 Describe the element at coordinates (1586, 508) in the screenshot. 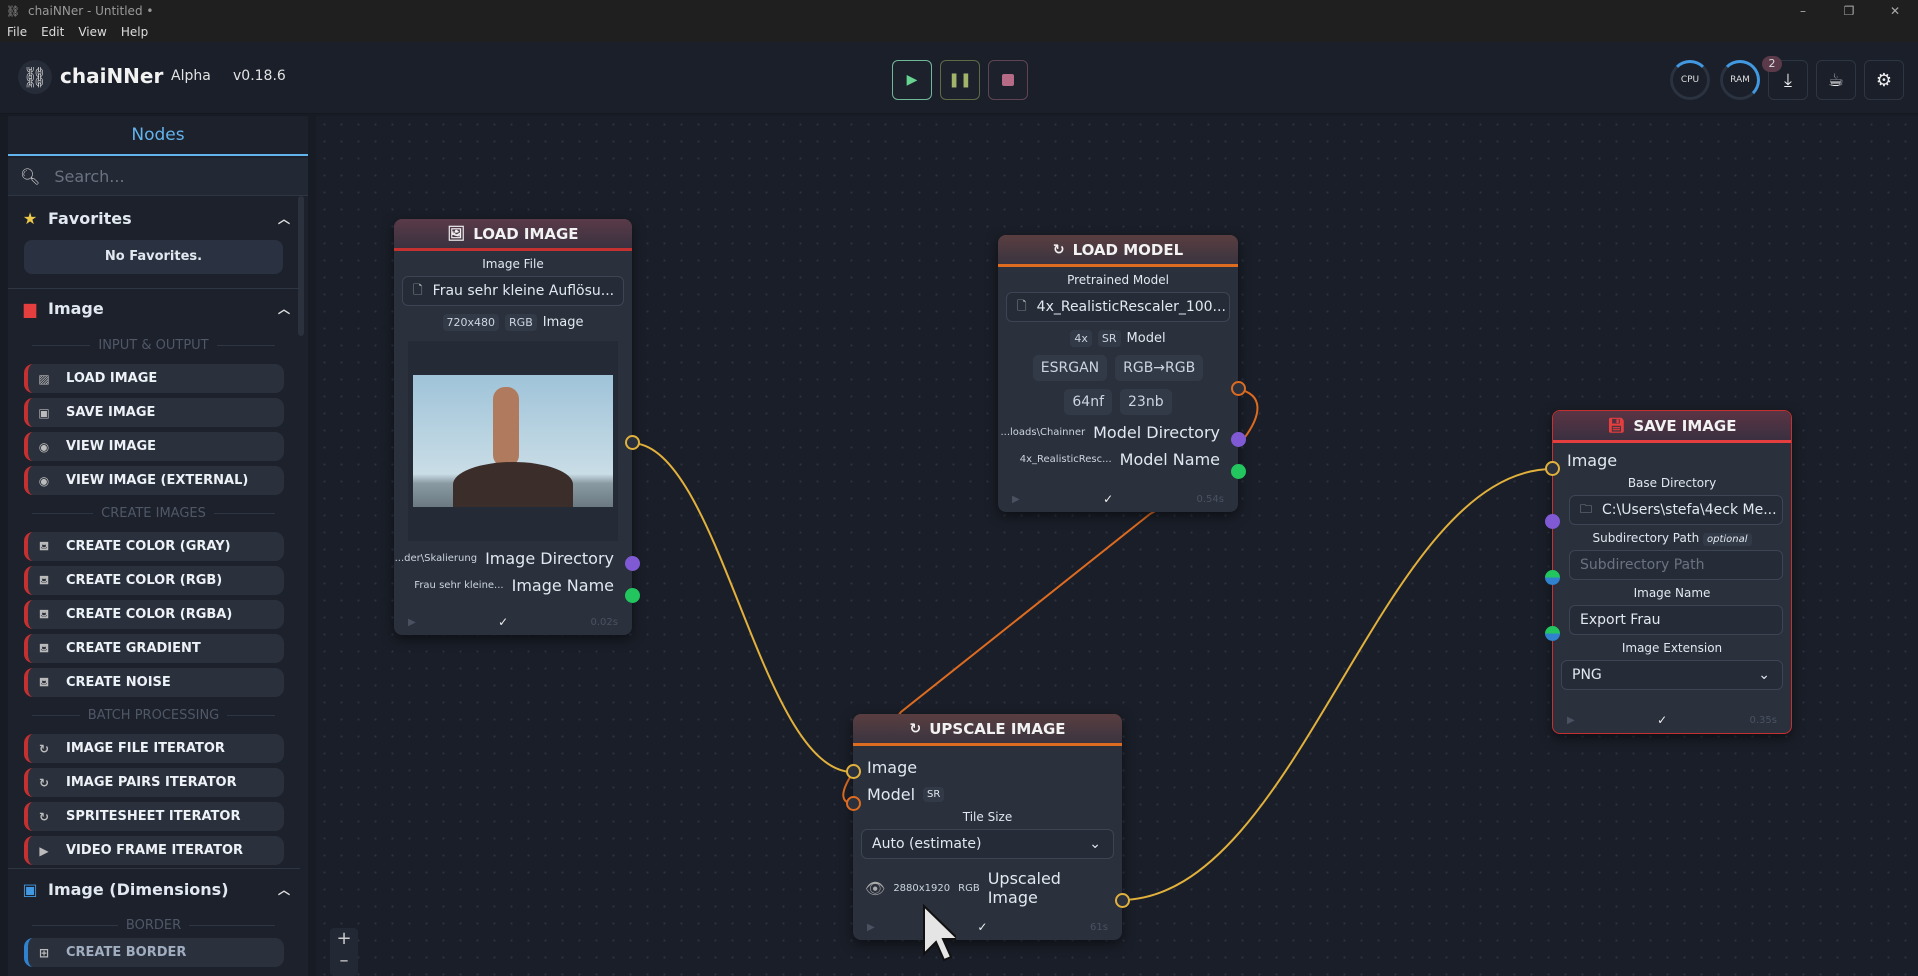

I see `folder-icon: 🗀` at that location.